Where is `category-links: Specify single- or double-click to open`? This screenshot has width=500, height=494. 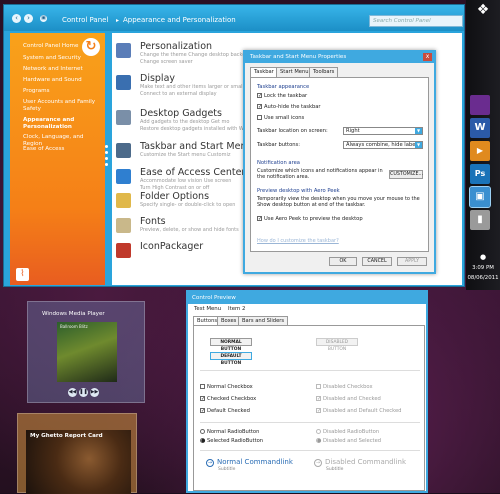
category-links: Specify single- or double-click to open is located at coordinates (195, 205).